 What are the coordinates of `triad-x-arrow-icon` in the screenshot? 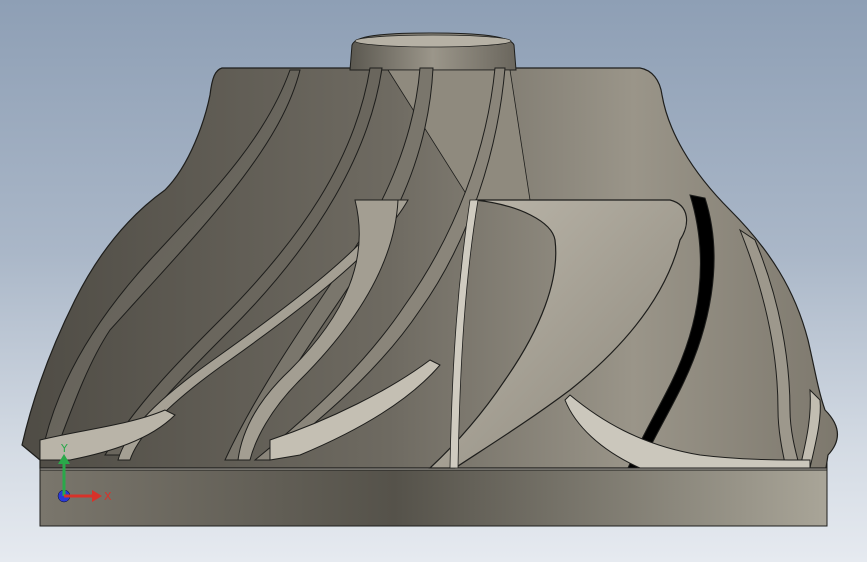 It's located at (97, 496).